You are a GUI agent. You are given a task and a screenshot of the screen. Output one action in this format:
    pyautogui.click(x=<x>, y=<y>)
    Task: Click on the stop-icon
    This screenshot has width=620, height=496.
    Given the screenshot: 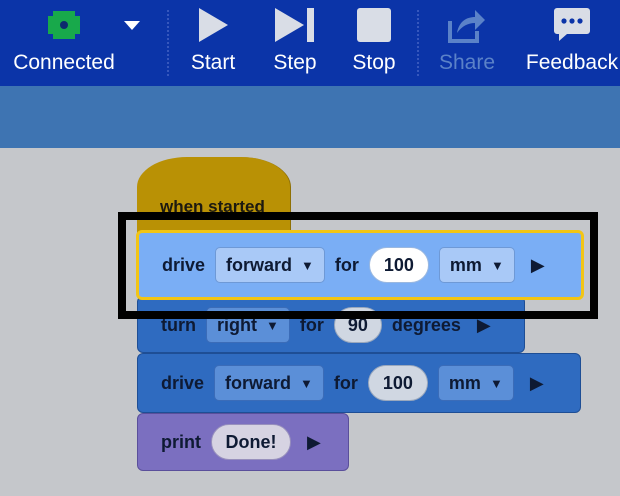 What is the action you would take?
    pyautogui.click(x=374, y=25)
    